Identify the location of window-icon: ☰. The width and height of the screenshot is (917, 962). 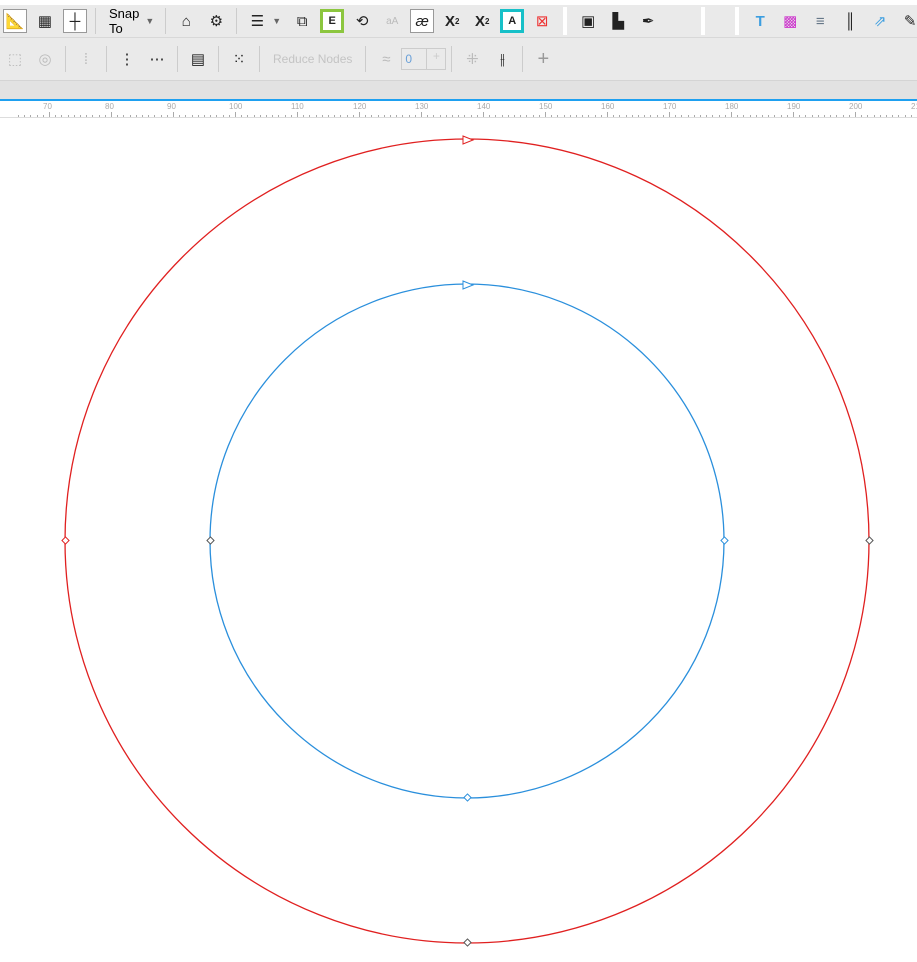
(257, 21).